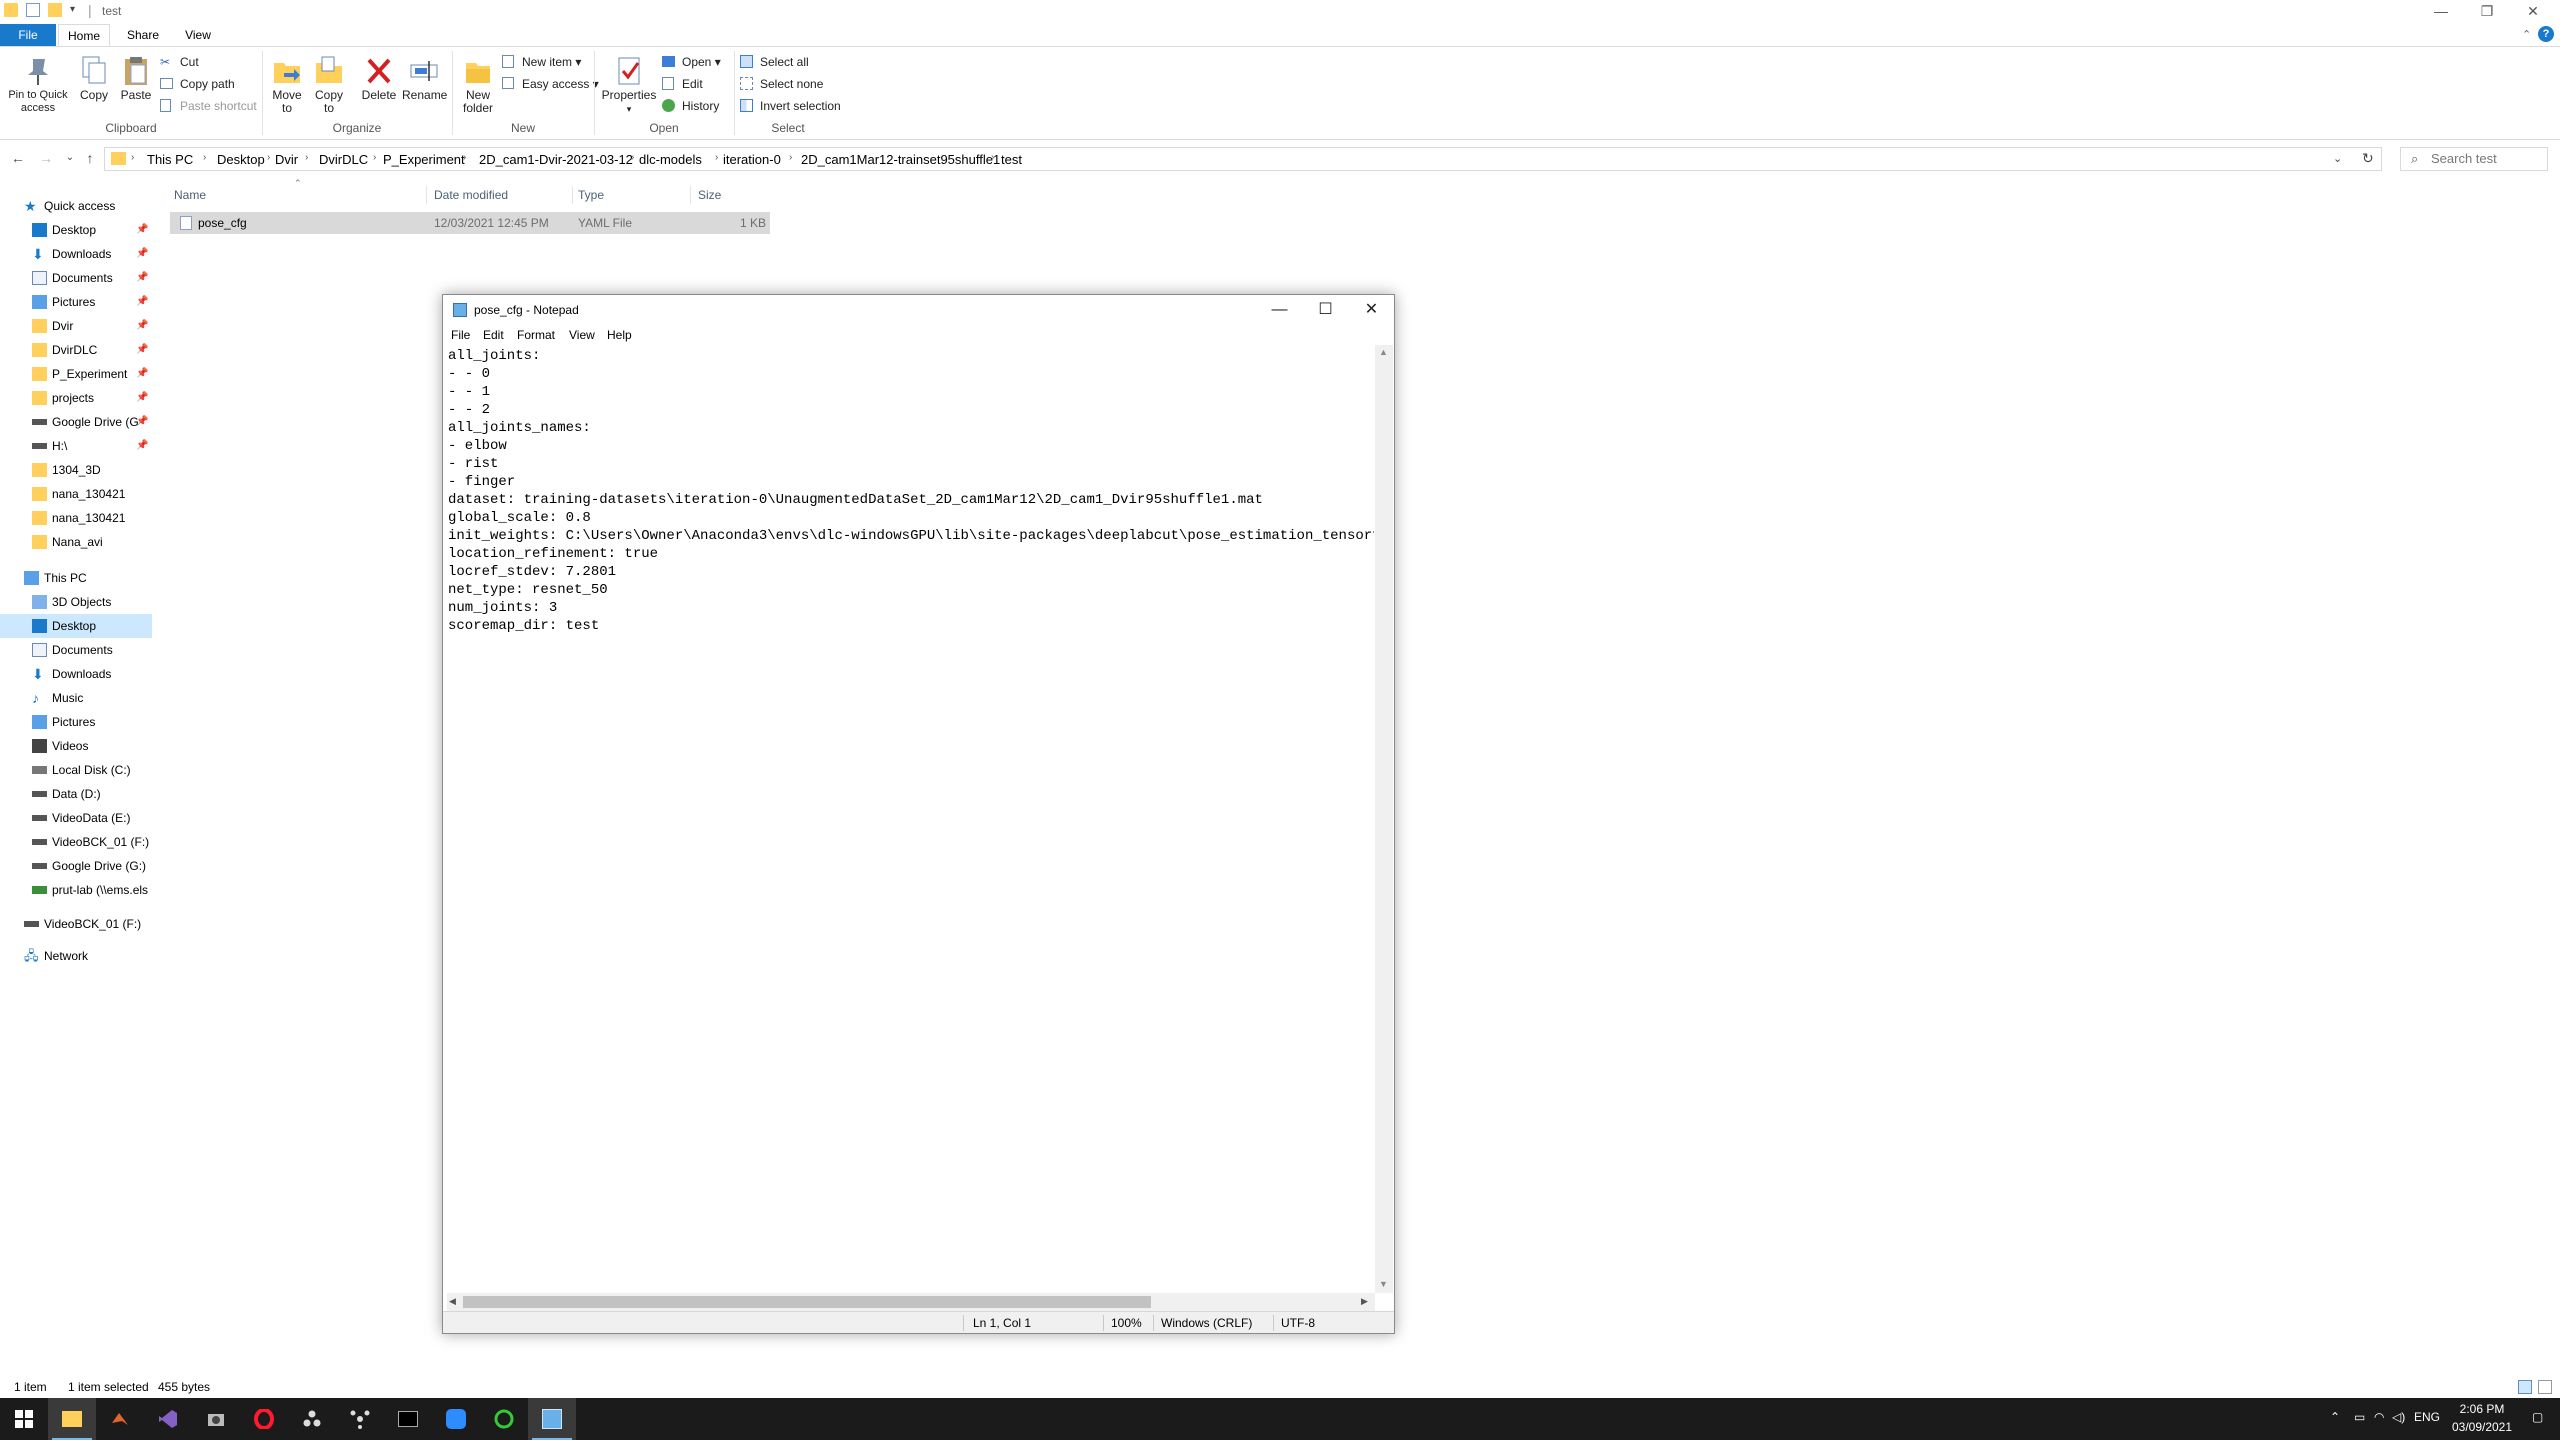 The height and width of the screenshot is (1440, 2560). What do you see at coordinates (168, 1419) in the screenshot?
I see `taskbar-visual-studio` at bounding box center [168, 1419].